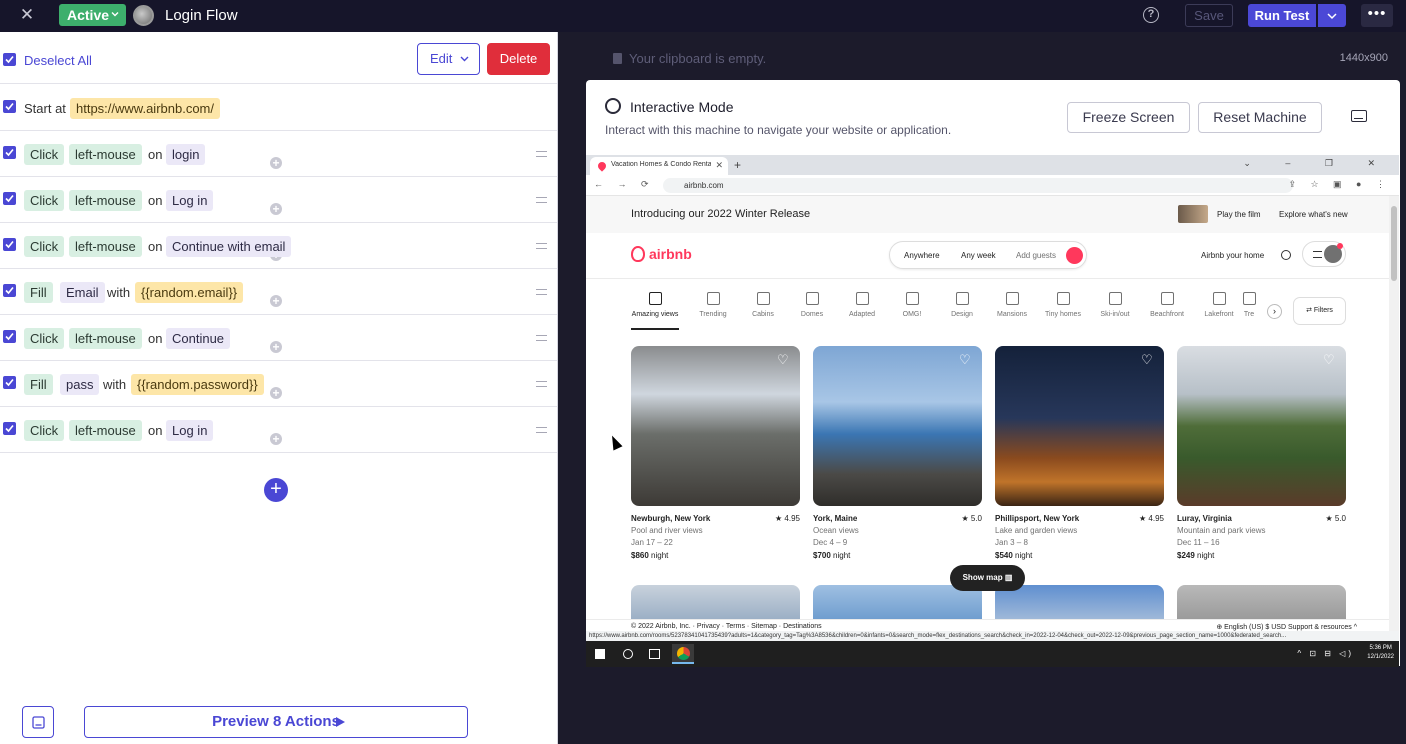  Describe the element at coordinates (812, 305) in the screenshot. I see `category-item: Domes` at that location.